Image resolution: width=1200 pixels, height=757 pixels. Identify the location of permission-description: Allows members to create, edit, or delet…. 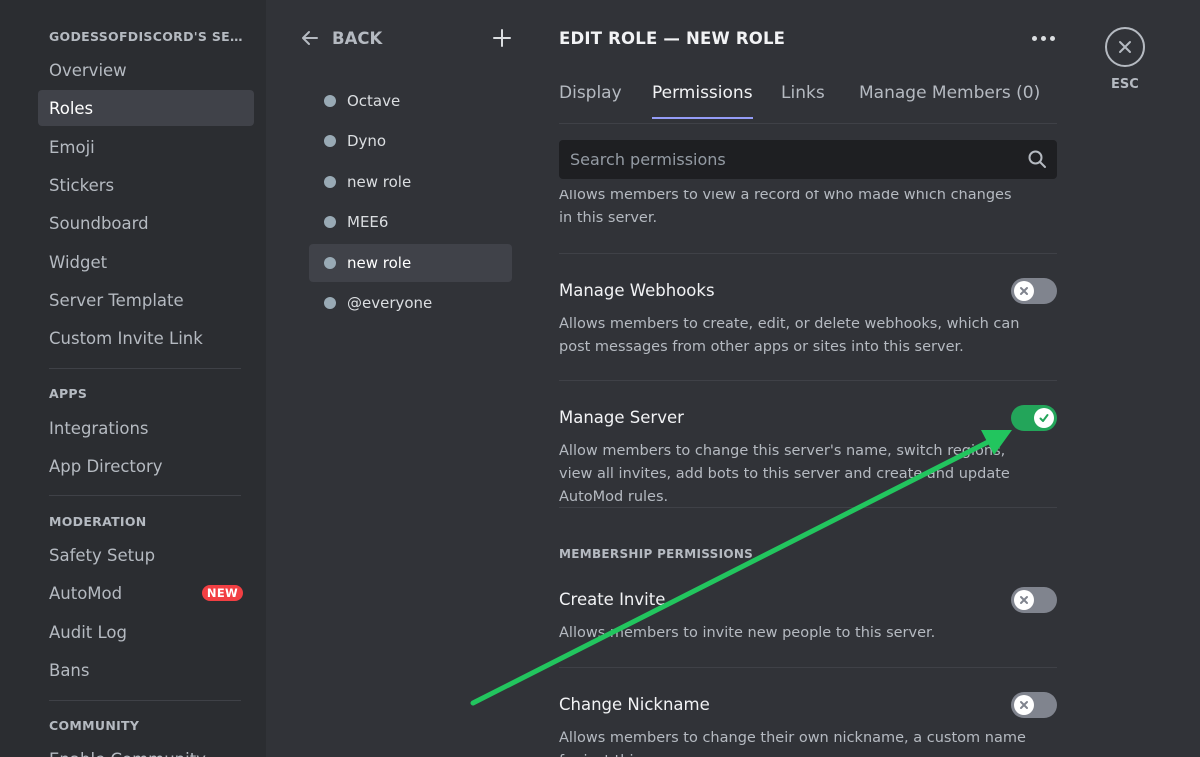
(789, 335).